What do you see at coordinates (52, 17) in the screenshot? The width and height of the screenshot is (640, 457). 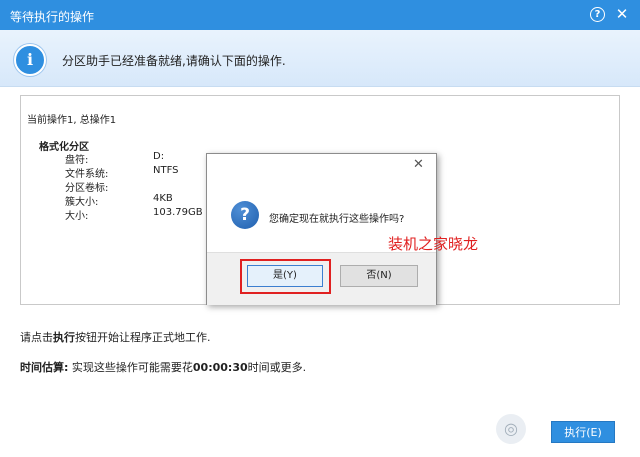 I see `window-title: 等待执行的操作` at bounding box center [52, 17].